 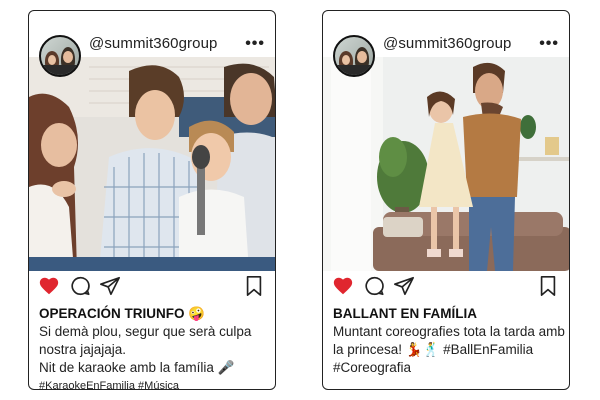 I want to click on caption-line: Si demà plou, segur que serà culpa, so click(x=145, y=331).